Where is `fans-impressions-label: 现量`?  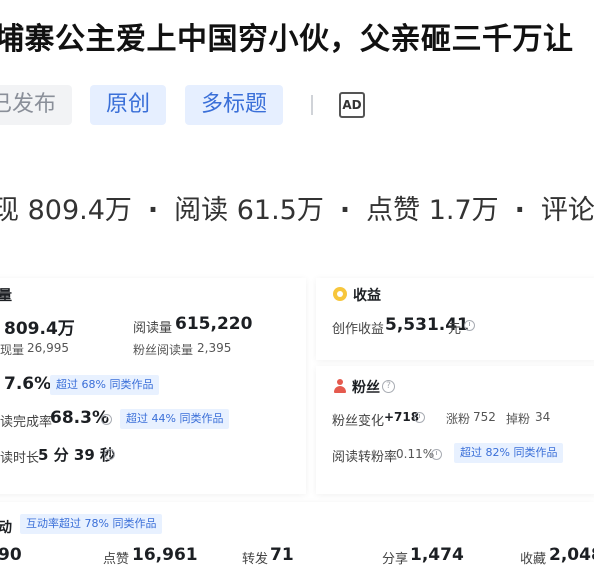 fans-impressions-label: 现量 is located at coordinates (12, 350).